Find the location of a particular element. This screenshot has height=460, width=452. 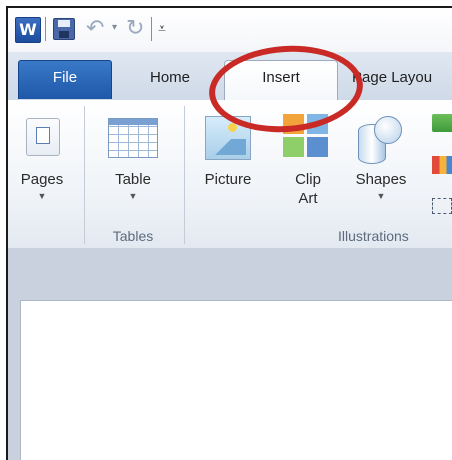

circle-shape is located at coordinates (388, 130).